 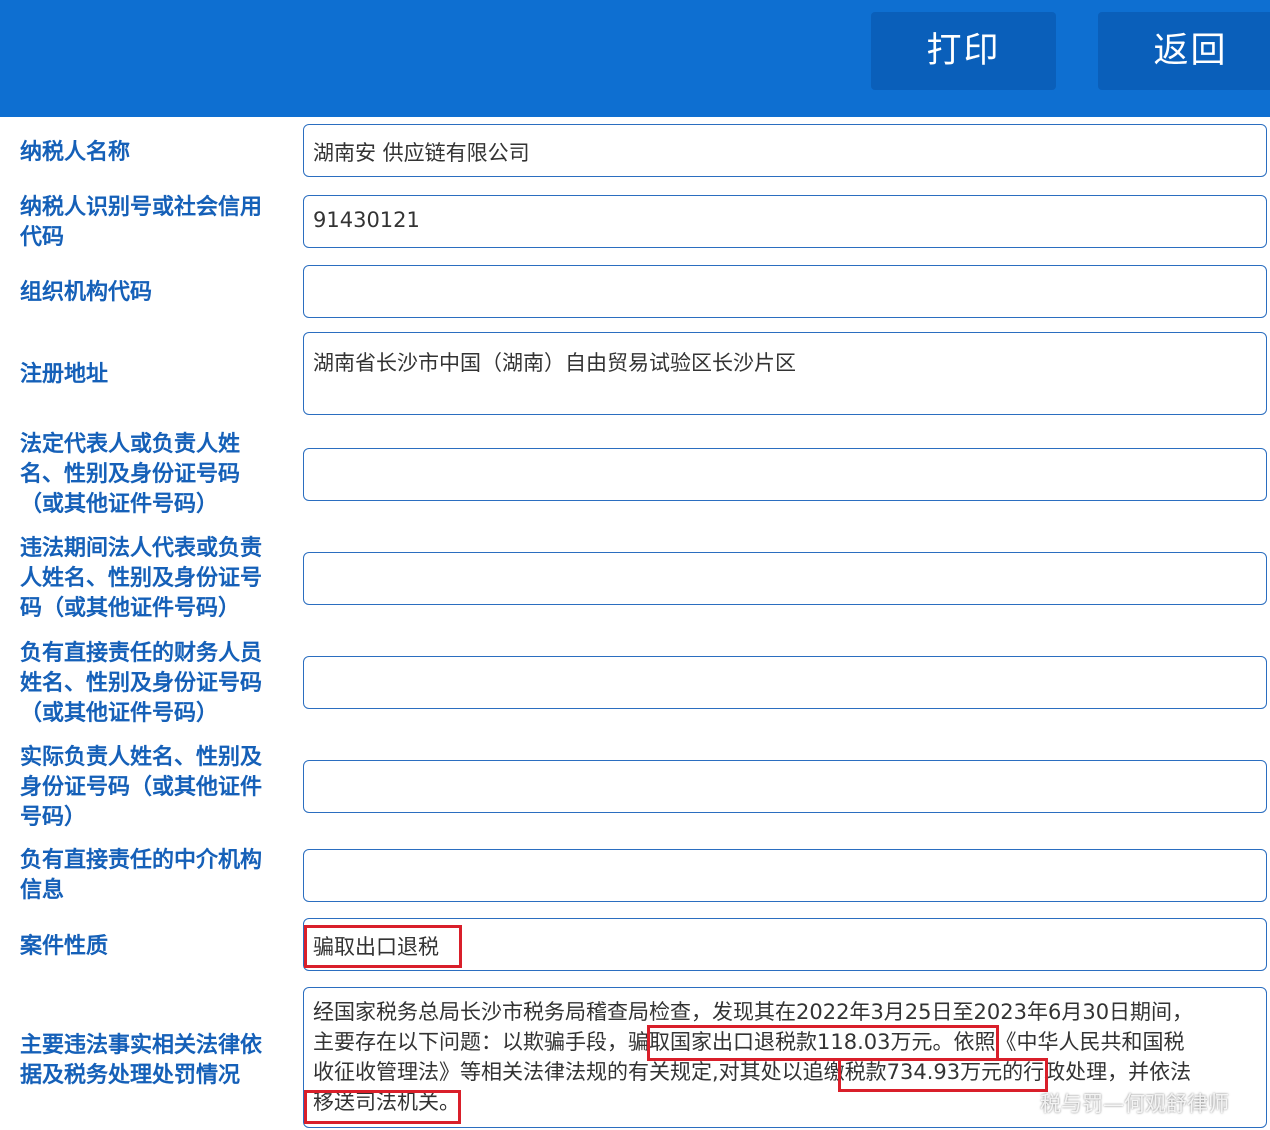 I want to click on label-registered-address: 注册地址, so click(x=64, y=374).